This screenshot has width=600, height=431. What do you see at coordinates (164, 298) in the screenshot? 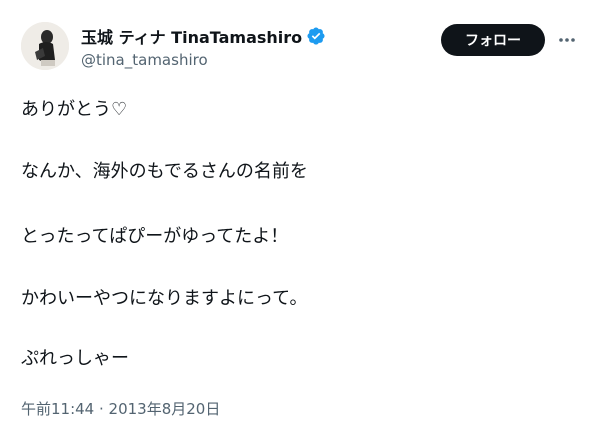
I see `tweet-line-4: かわいーやつになりますよにって。` at bounding box center [164, 298].